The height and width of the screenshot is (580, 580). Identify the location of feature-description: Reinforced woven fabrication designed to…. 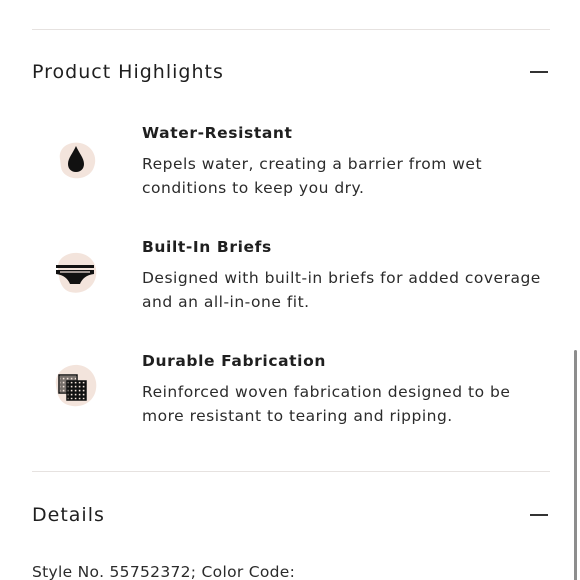
(326, 404).